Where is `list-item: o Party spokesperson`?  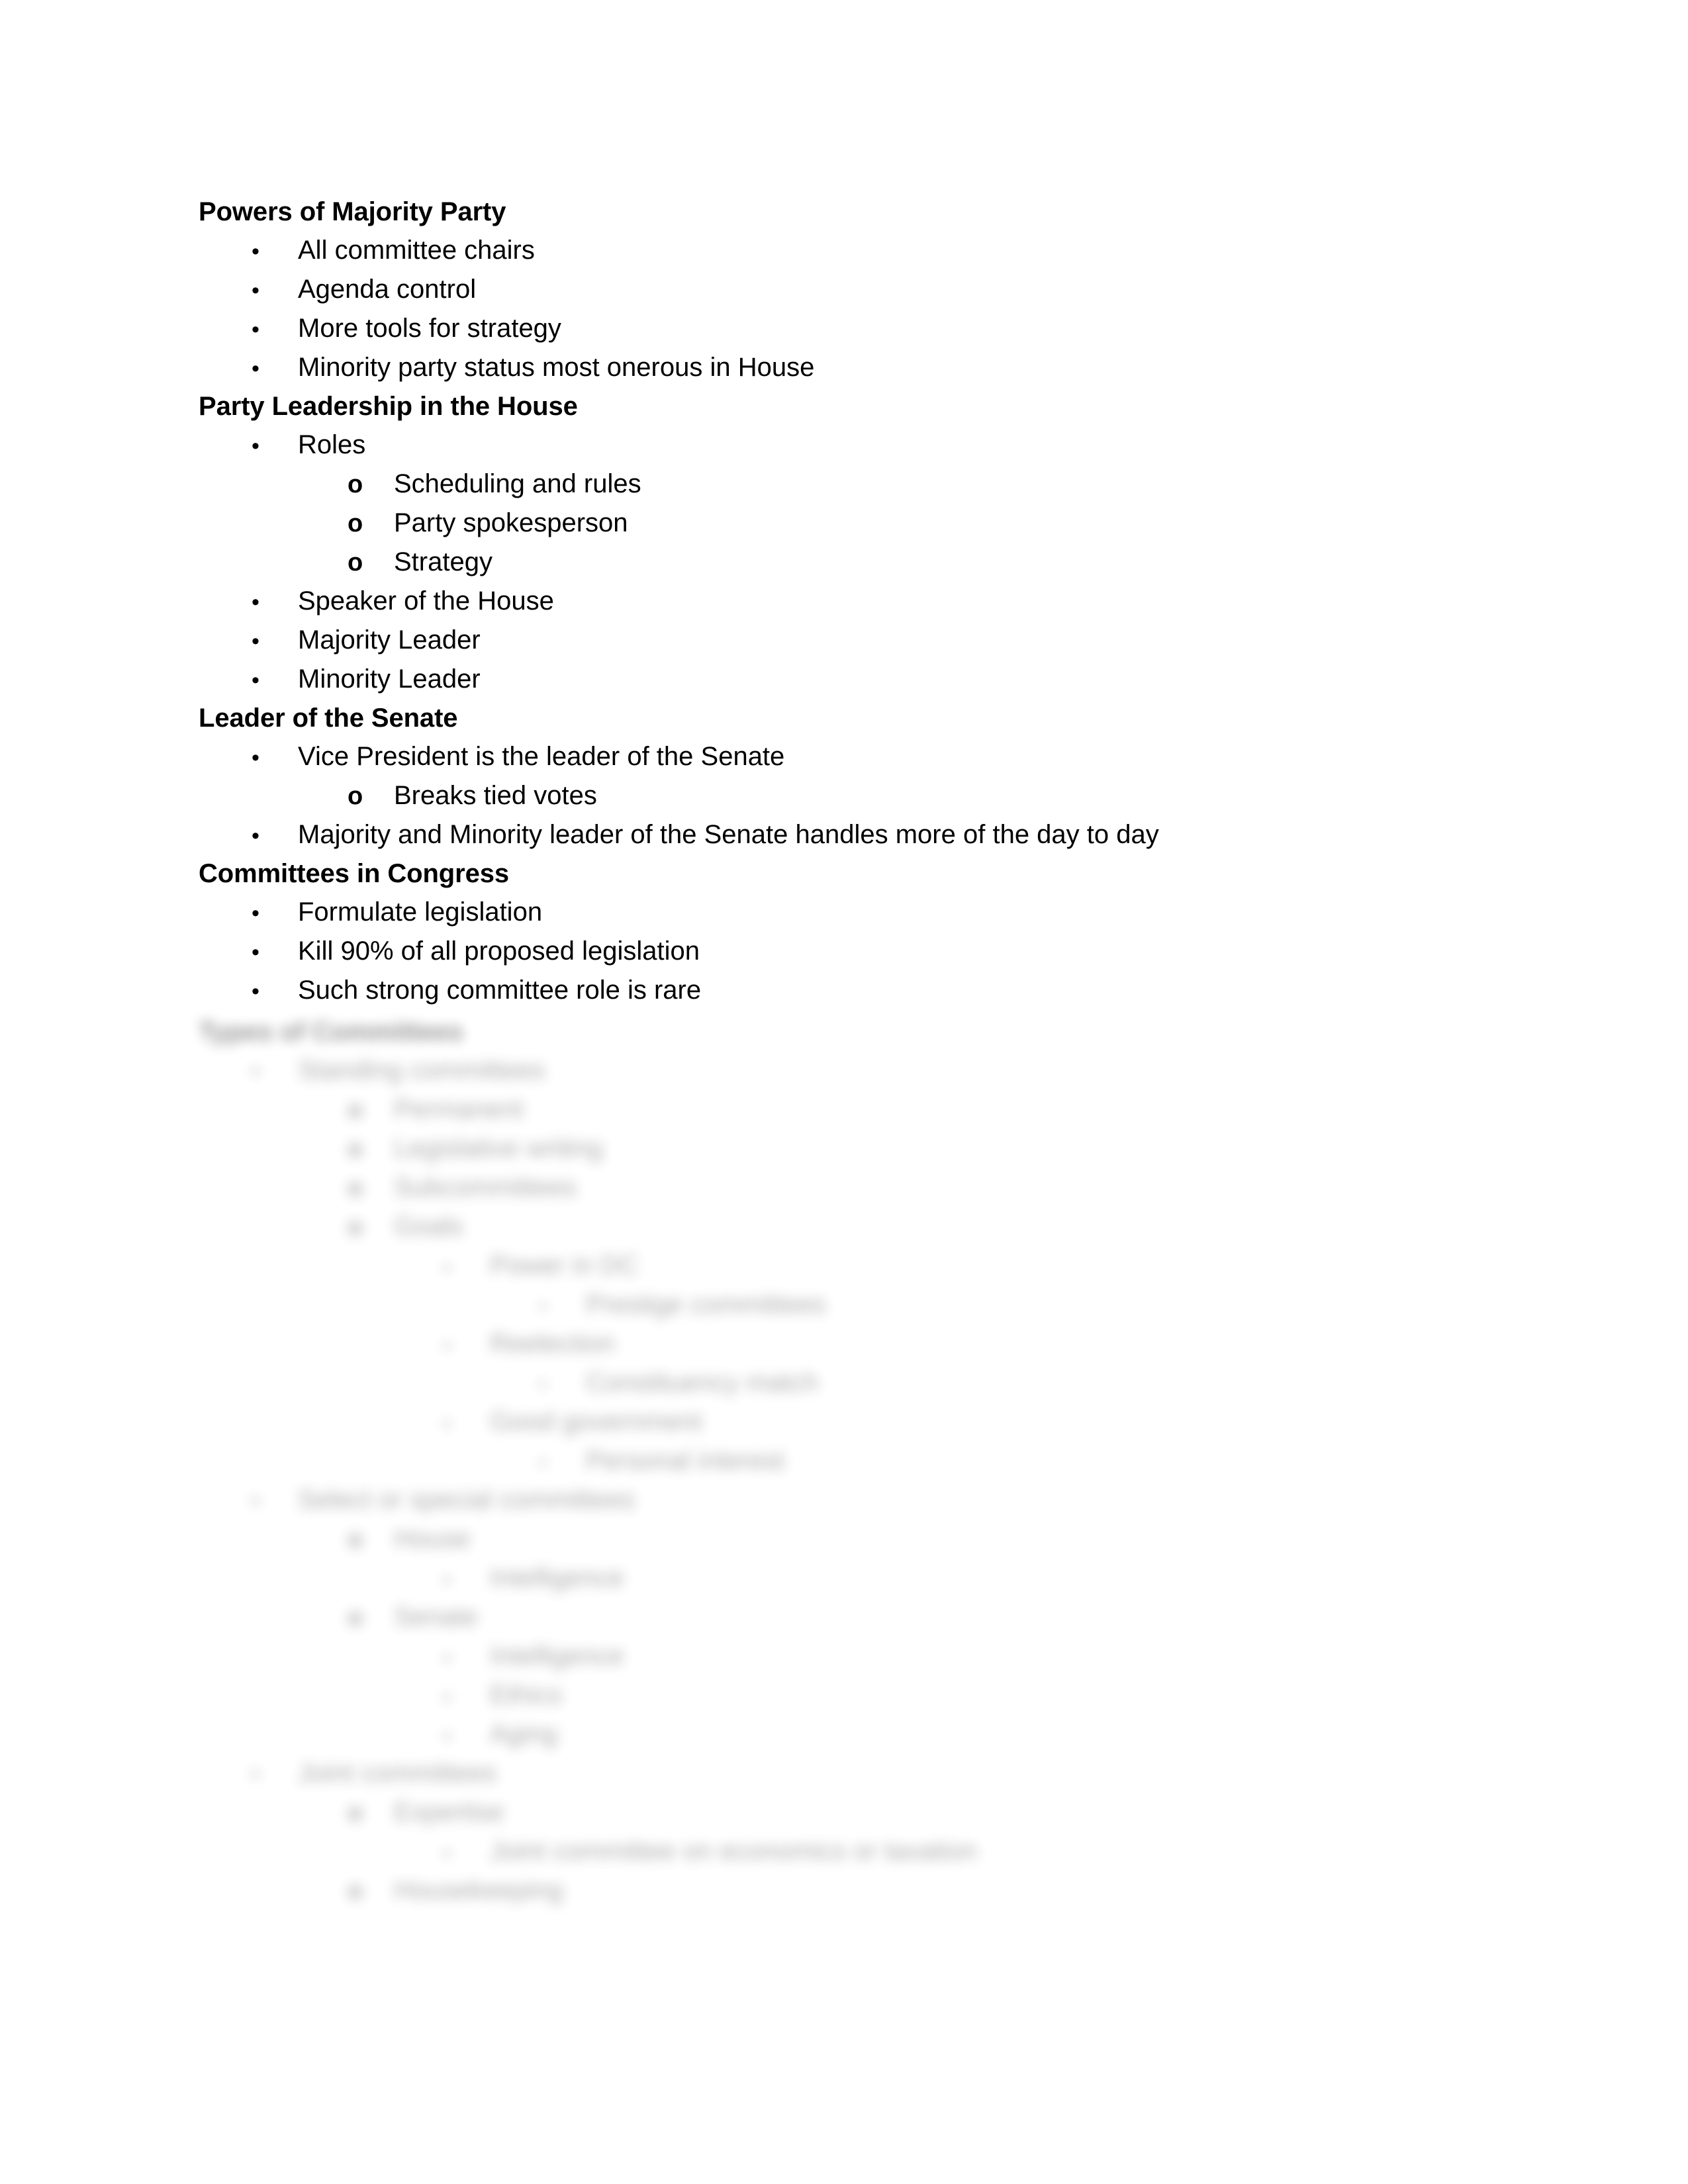 list-item: o Party spokesperson is located at coordinates (844, 529).